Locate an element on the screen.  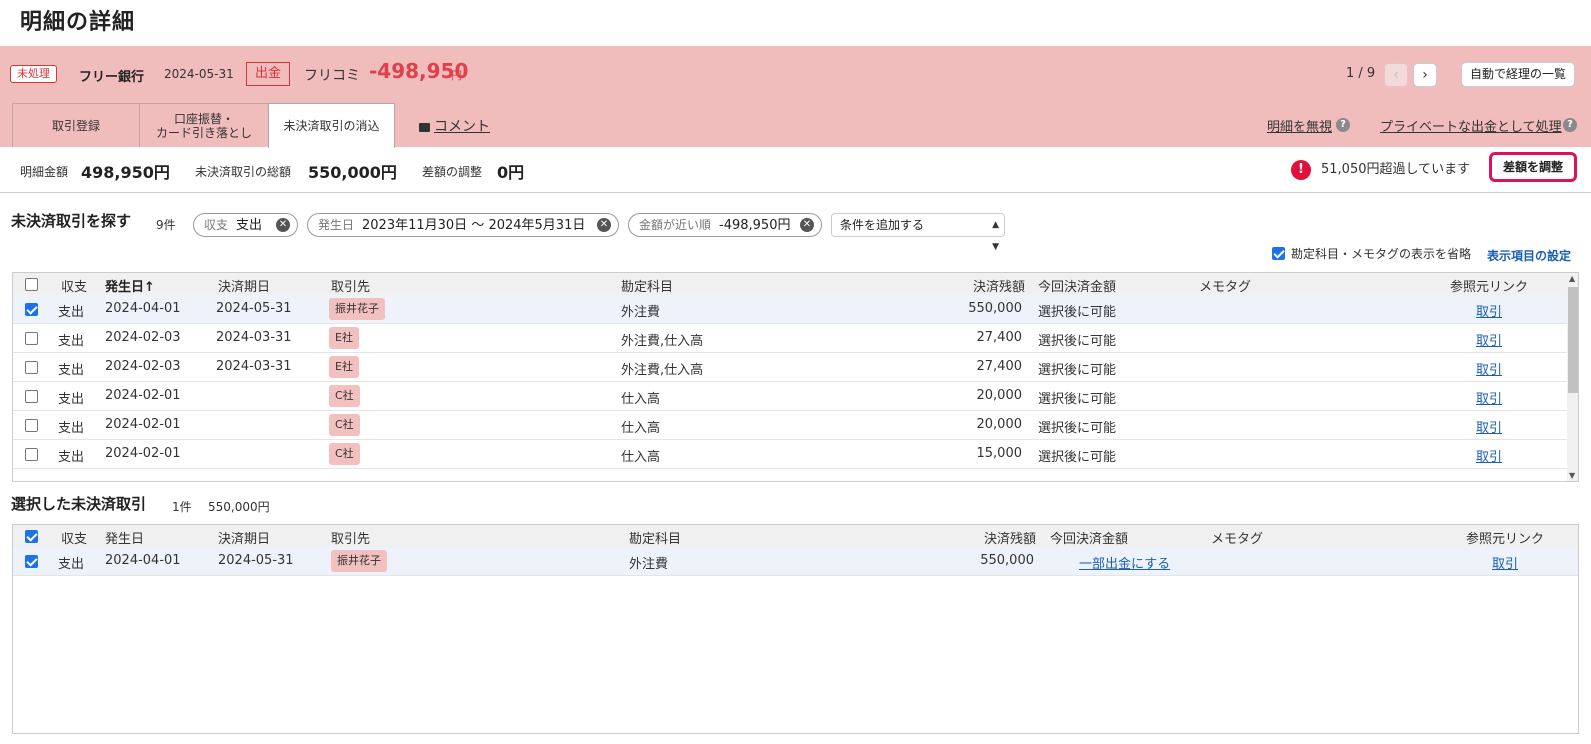
tab-label: 取引登録 is located at coordinates (75, 125).